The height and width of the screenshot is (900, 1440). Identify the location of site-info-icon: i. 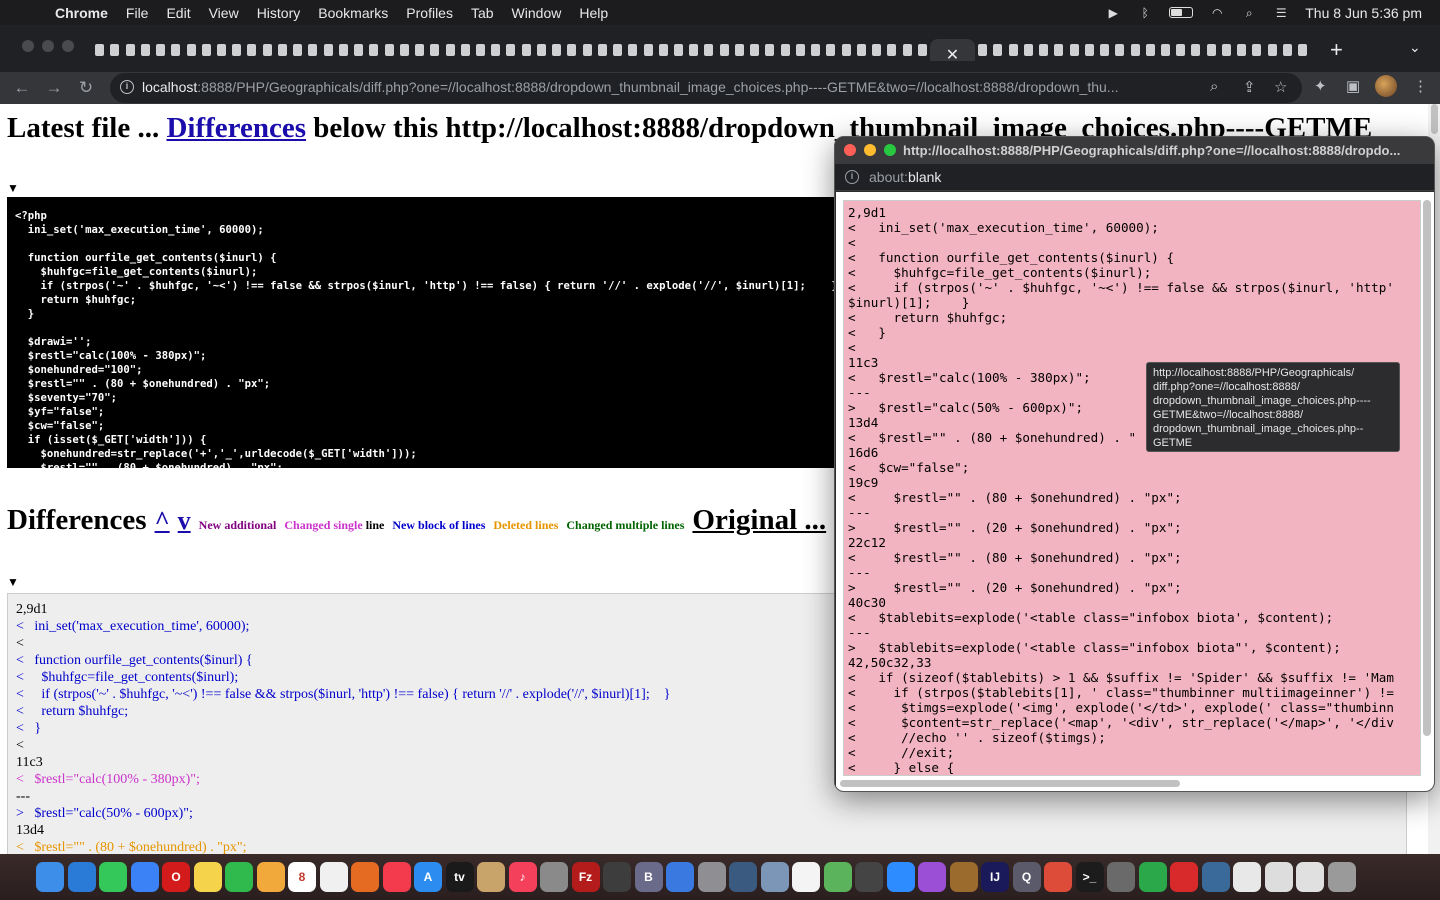
(127, 87).